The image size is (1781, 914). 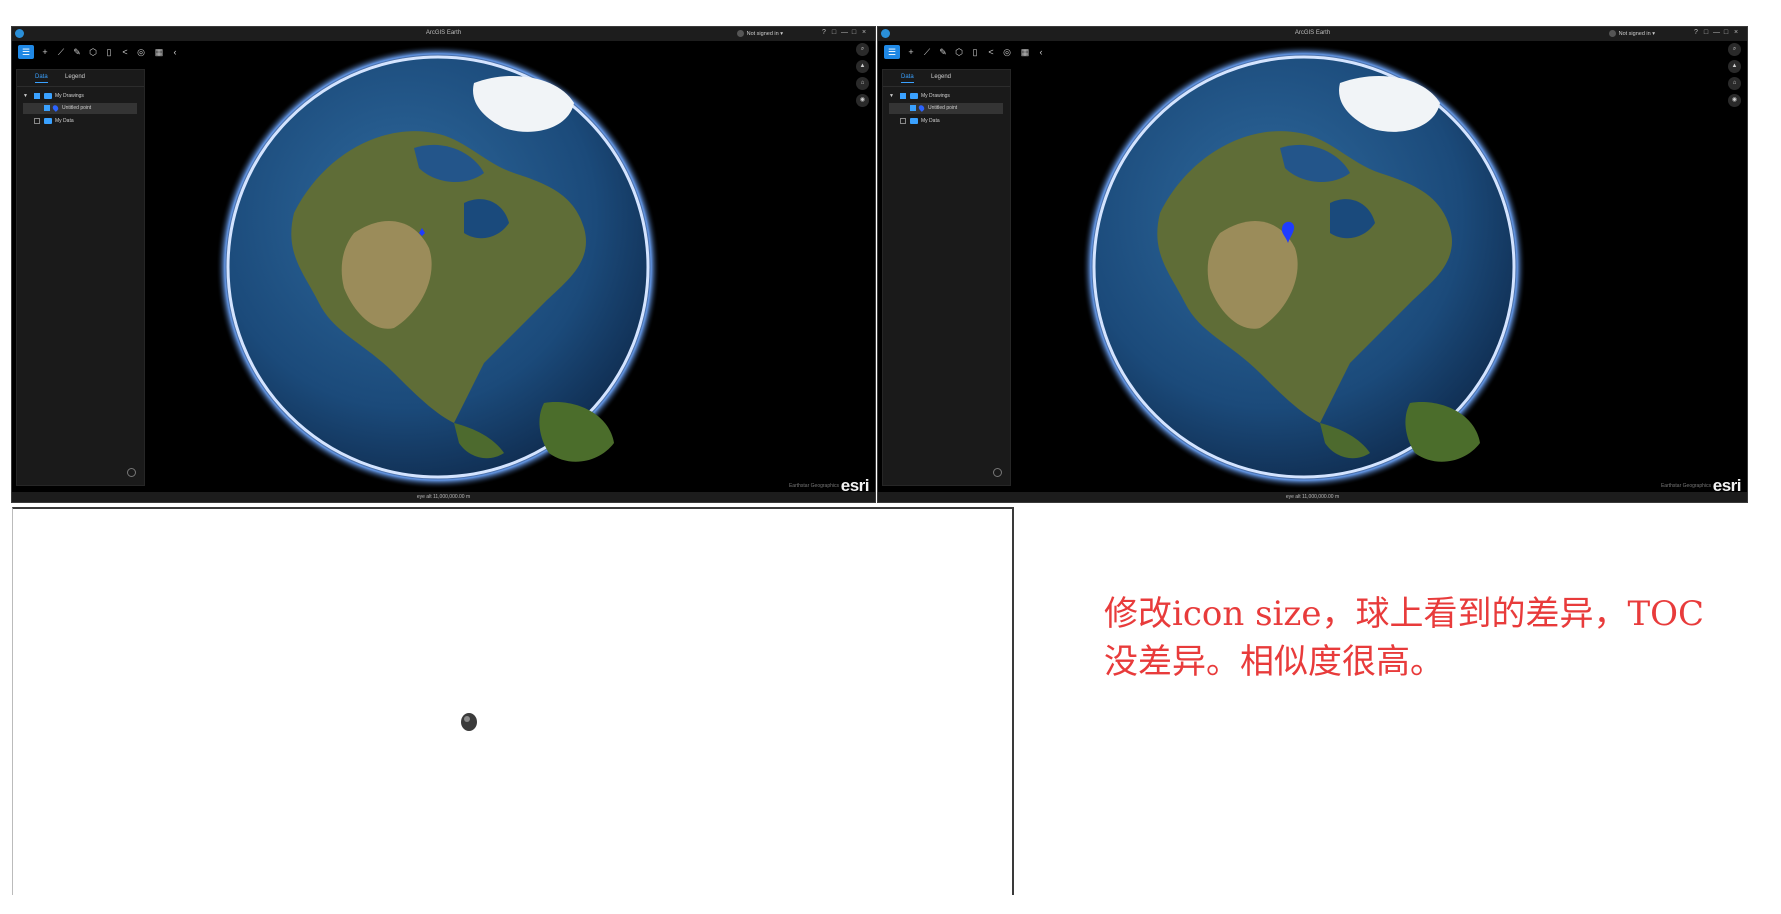 I want to click on diff-canvas, so click(x=469, y=722).